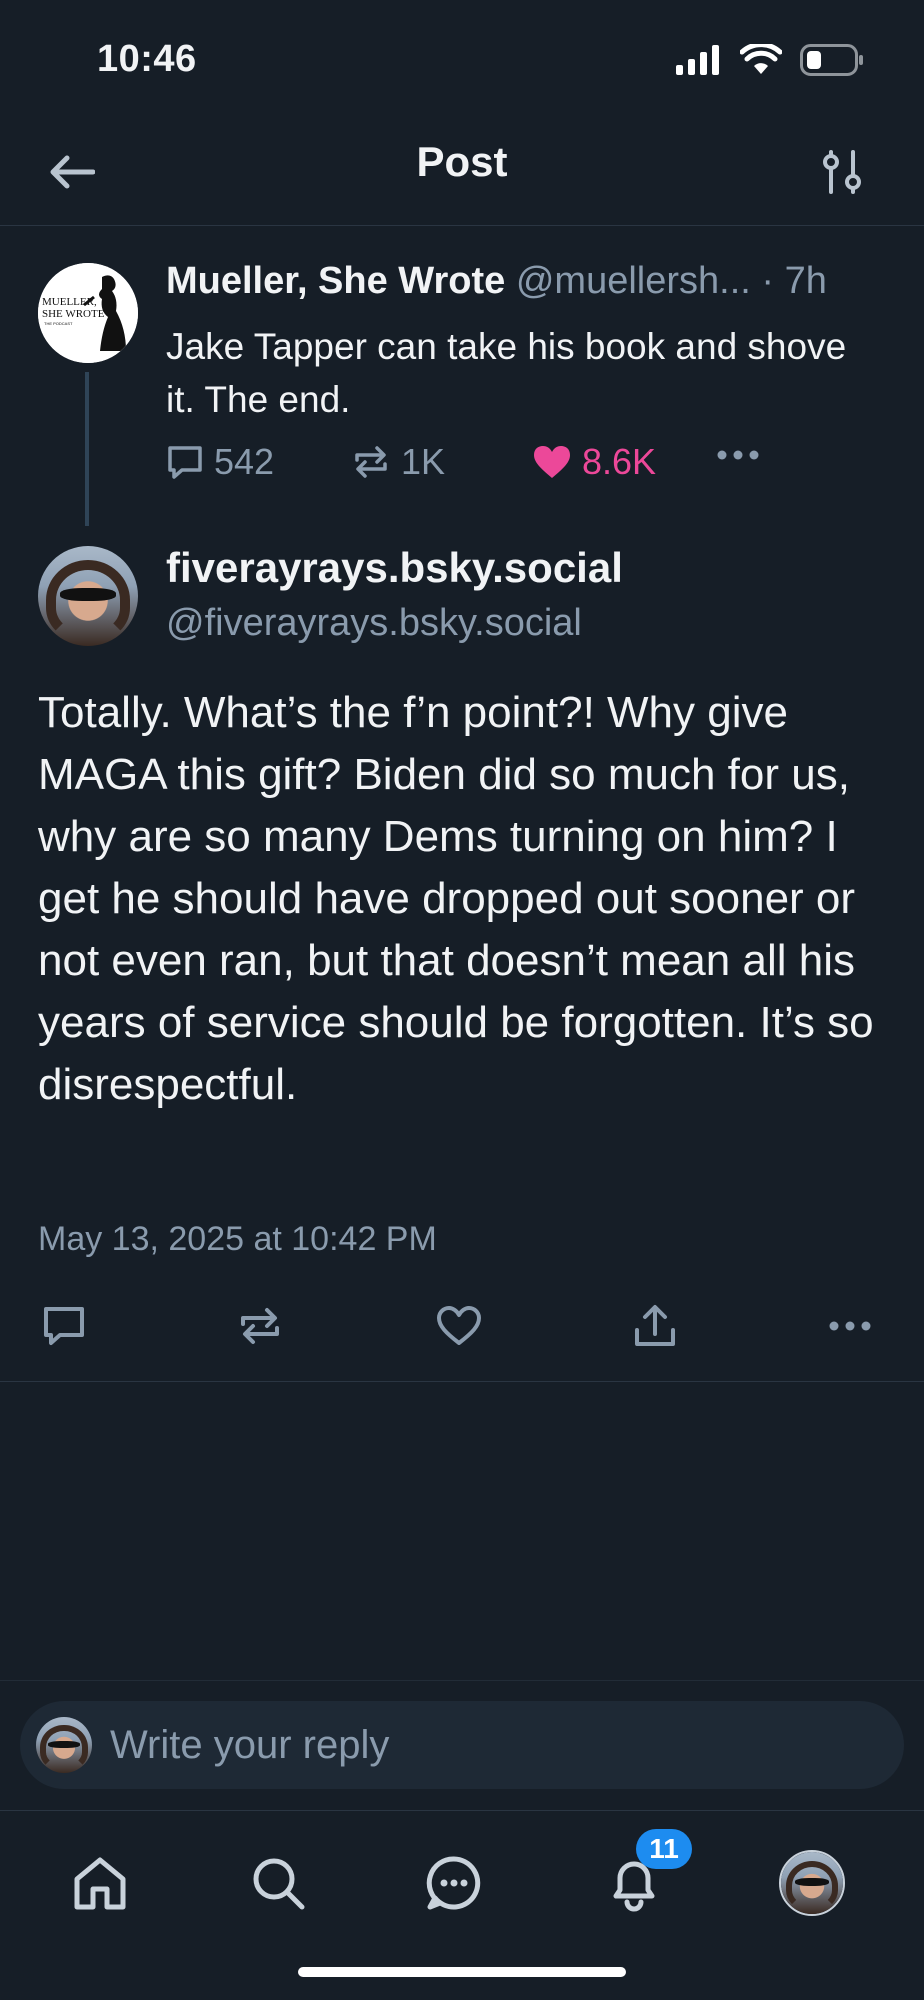 The image size is (924, 2000). What do you see at coordinates (619, 461) in the screenshot?
I see `parent-like-count: 8.6K` at bounding box center [619, 461].